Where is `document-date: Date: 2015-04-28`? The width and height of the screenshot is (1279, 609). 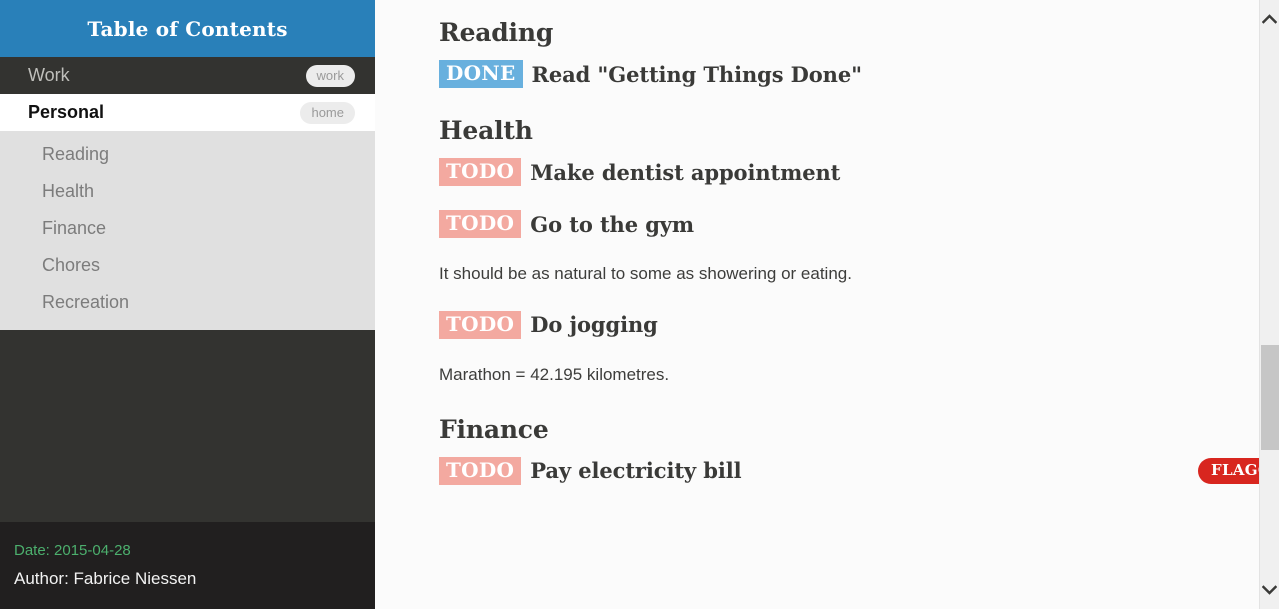
document-date: Date: 2015-04-28 is located at coordinates (72, 550).